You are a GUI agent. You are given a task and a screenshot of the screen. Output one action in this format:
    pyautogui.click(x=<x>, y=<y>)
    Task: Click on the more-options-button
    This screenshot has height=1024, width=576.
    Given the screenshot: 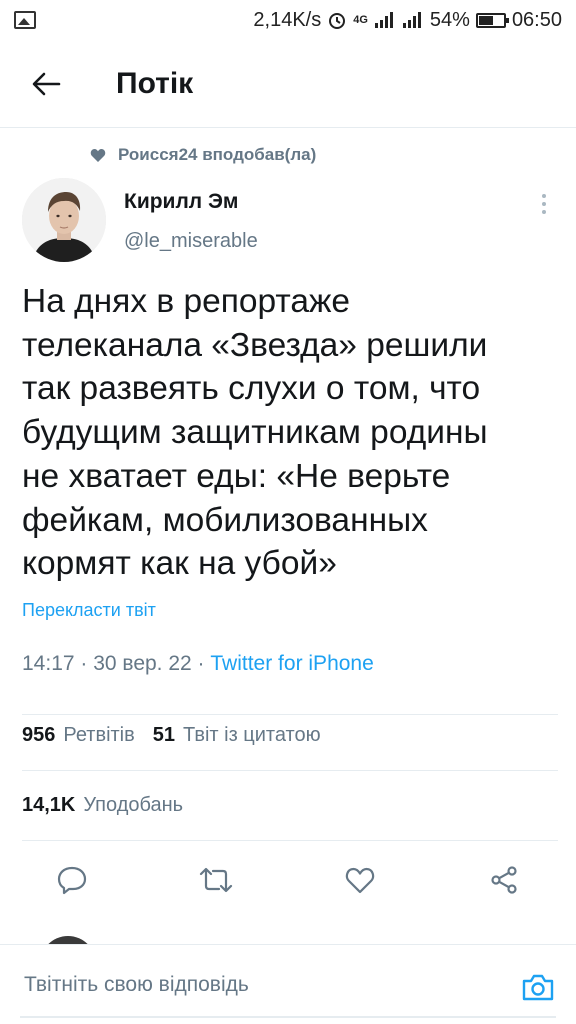 What is the action you would take?
    pyautogui.click(x=544, y=204)
    